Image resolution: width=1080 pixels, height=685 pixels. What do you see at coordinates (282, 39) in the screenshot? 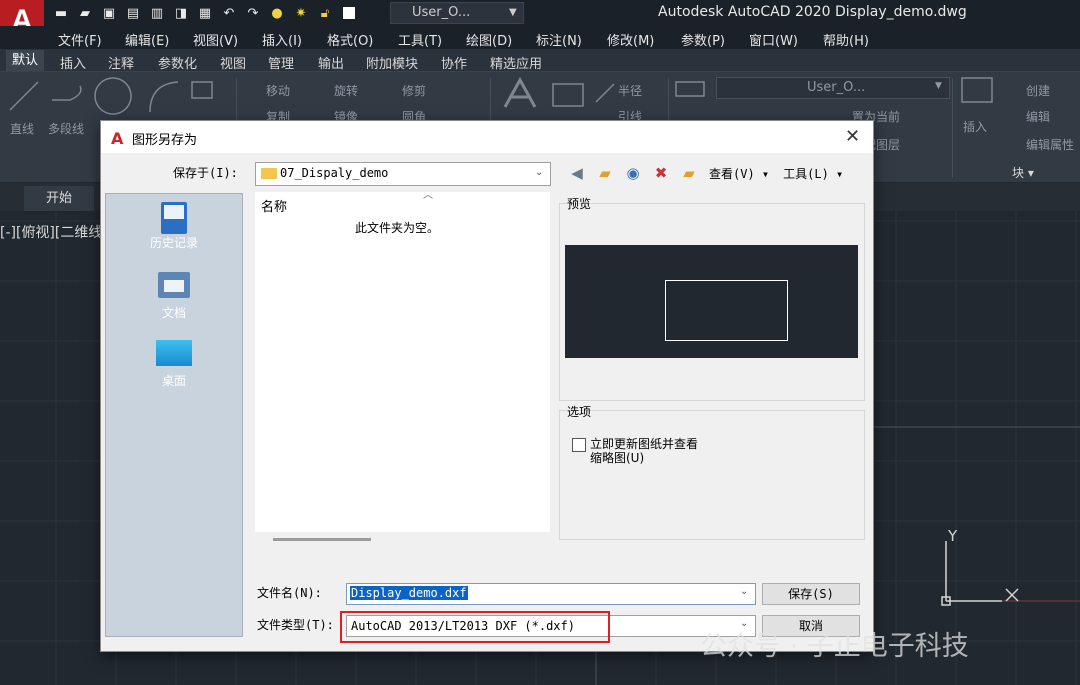
I see `menu-item-3: 插入(I)` at bounding box center [282, 39].